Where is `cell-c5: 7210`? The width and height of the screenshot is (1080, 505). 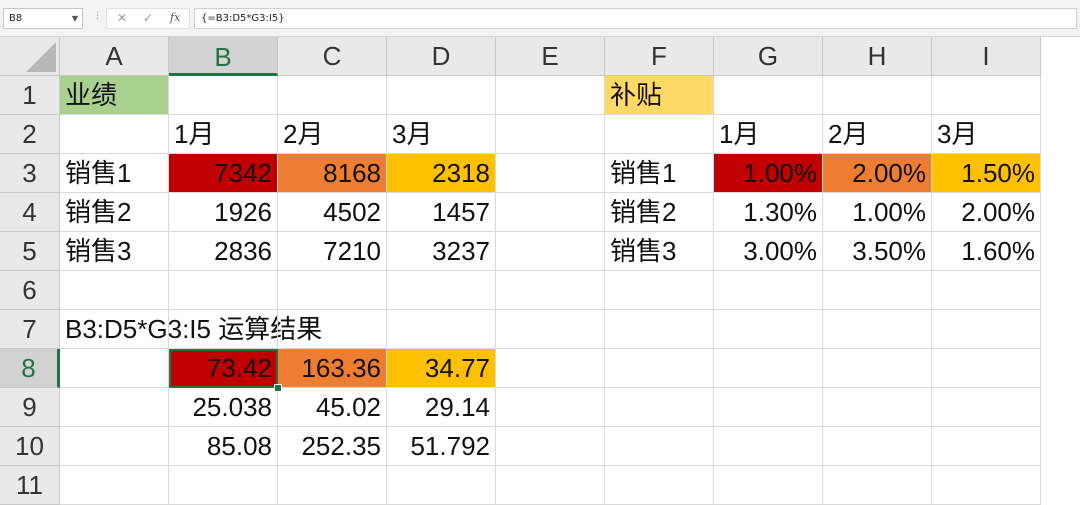
cell-c5: 7210 is located at coordinates (332, 251).